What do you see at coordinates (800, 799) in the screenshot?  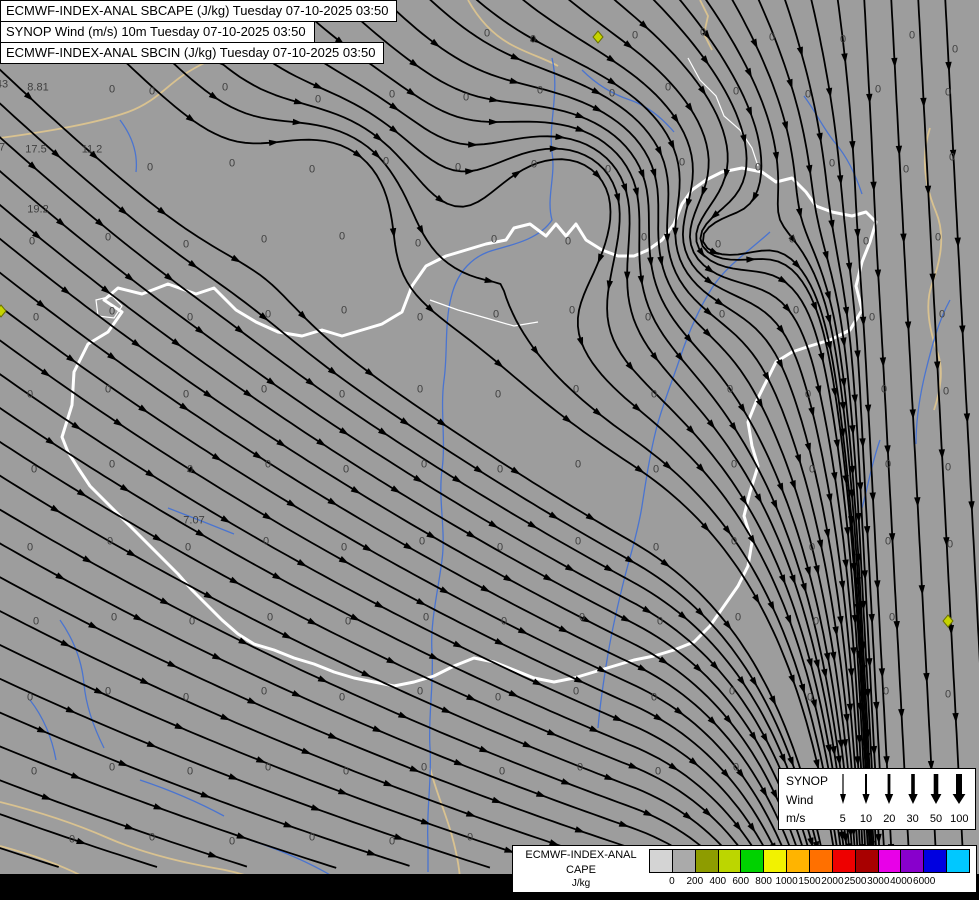 I see `wind-legend-quantity: Wind` at bounding box center [800, 799].